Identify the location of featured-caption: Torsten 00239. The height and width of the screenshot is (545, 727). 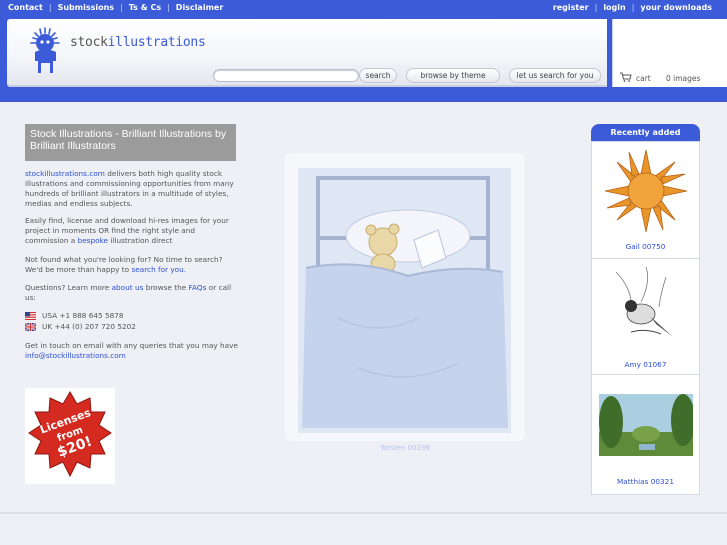
(405, 448).